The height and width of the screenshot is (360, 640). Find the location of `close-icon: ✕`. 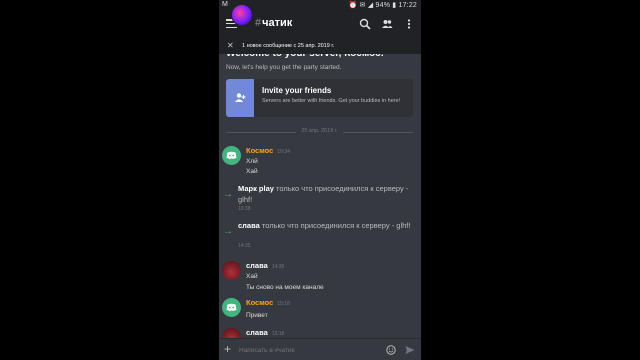

close-icon: ✕ is located at coordinates (230, 45).